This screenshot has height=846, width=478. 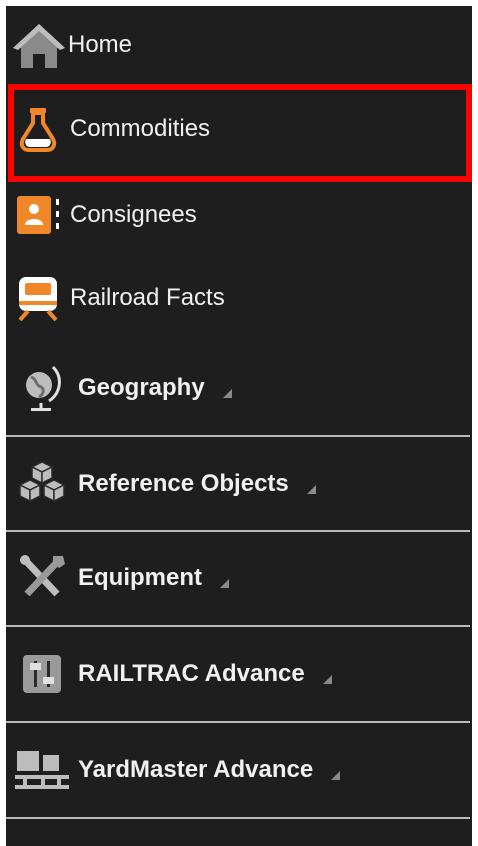 I want to click on sidebar-item-label: Reference Objects, so click(x=183, y=483).